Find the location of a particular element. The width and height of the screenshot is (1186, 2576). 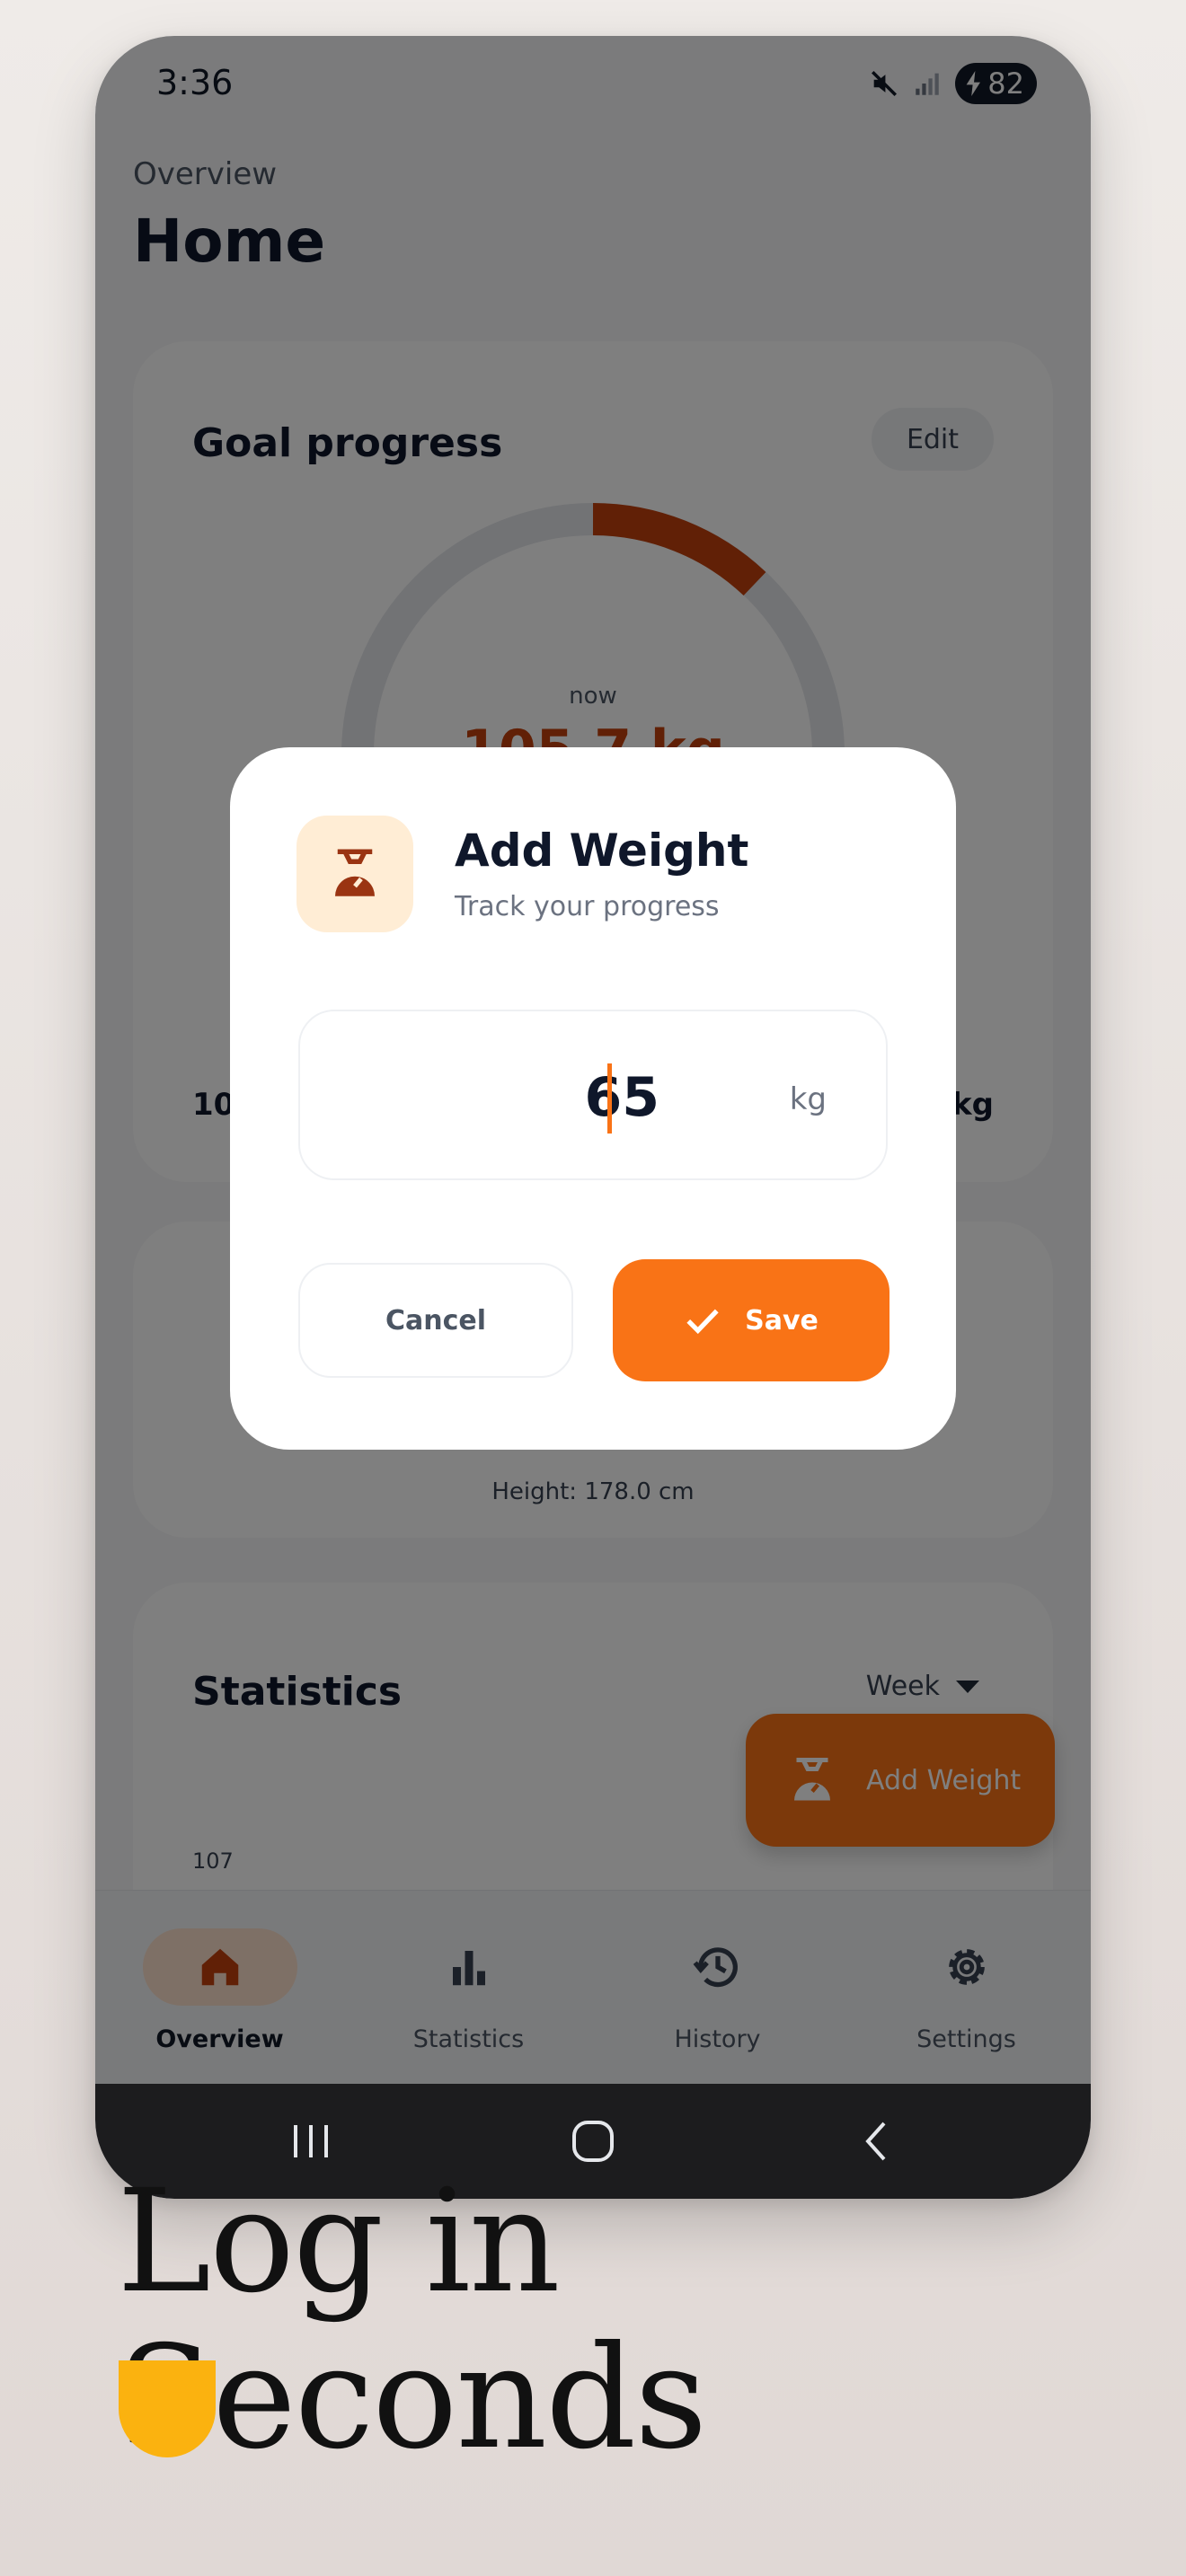

save-label: Save is located at coordinates (782, 1320).